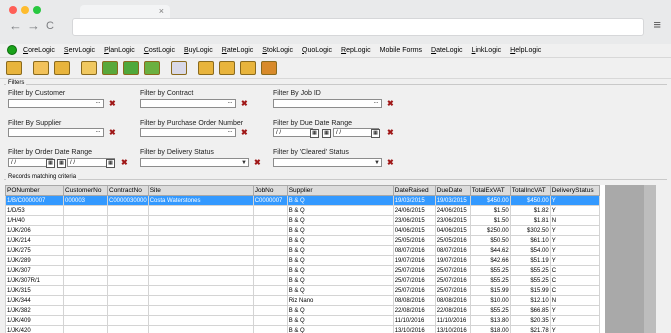 The image size is (671, 333). Describe the element at coordinates (327, 162) in the screenshot. I see `cleared-status-select: ▼` at that location.